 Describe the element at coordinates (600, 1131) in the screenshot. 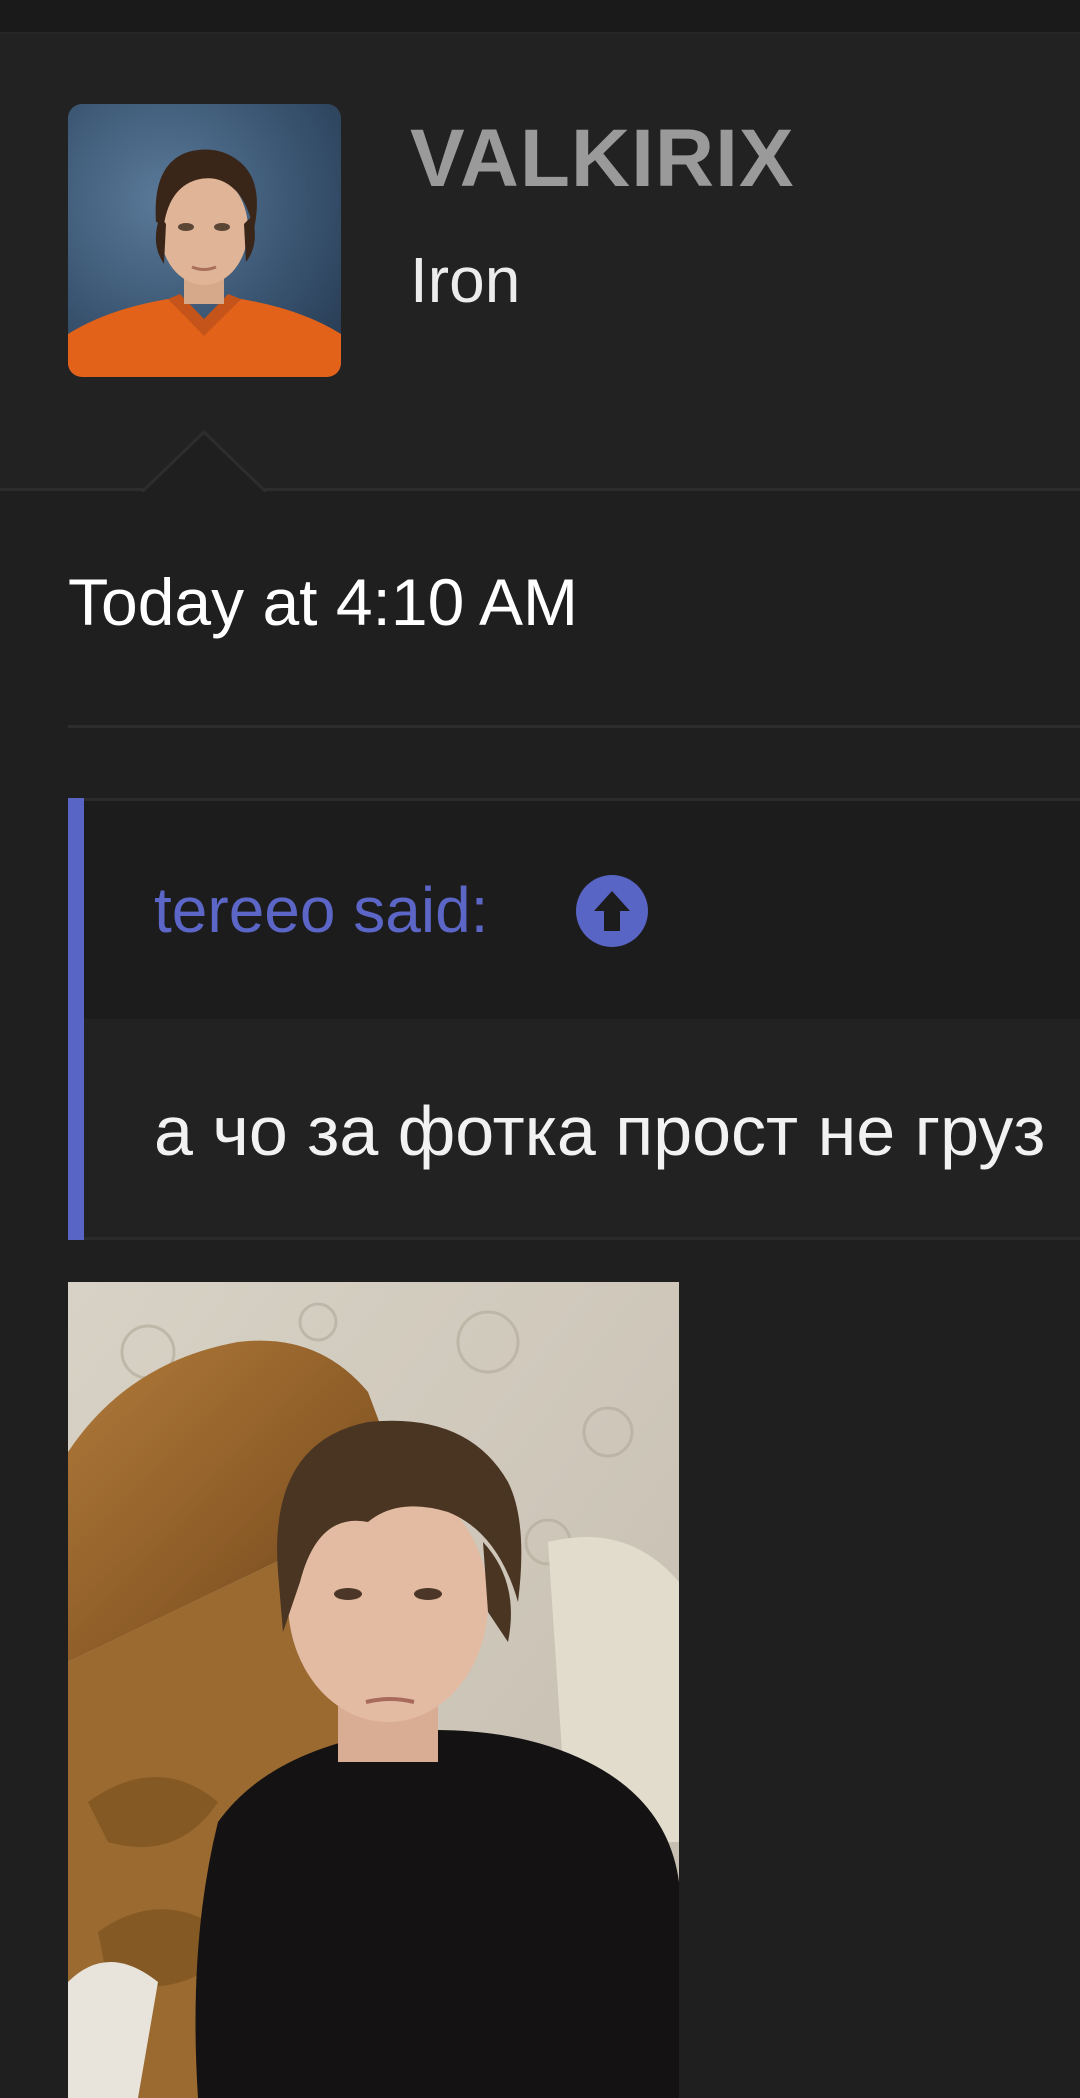

I see `quote-text: а чо за фотка прост не груз` at that location.